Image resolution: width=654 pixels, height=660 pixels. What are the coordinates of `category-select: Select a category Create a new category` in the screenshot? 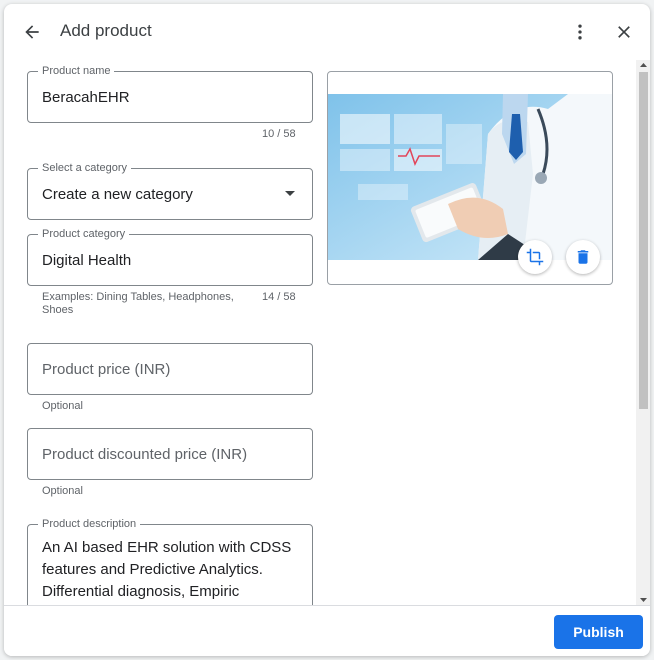 It's located at (170, 190).